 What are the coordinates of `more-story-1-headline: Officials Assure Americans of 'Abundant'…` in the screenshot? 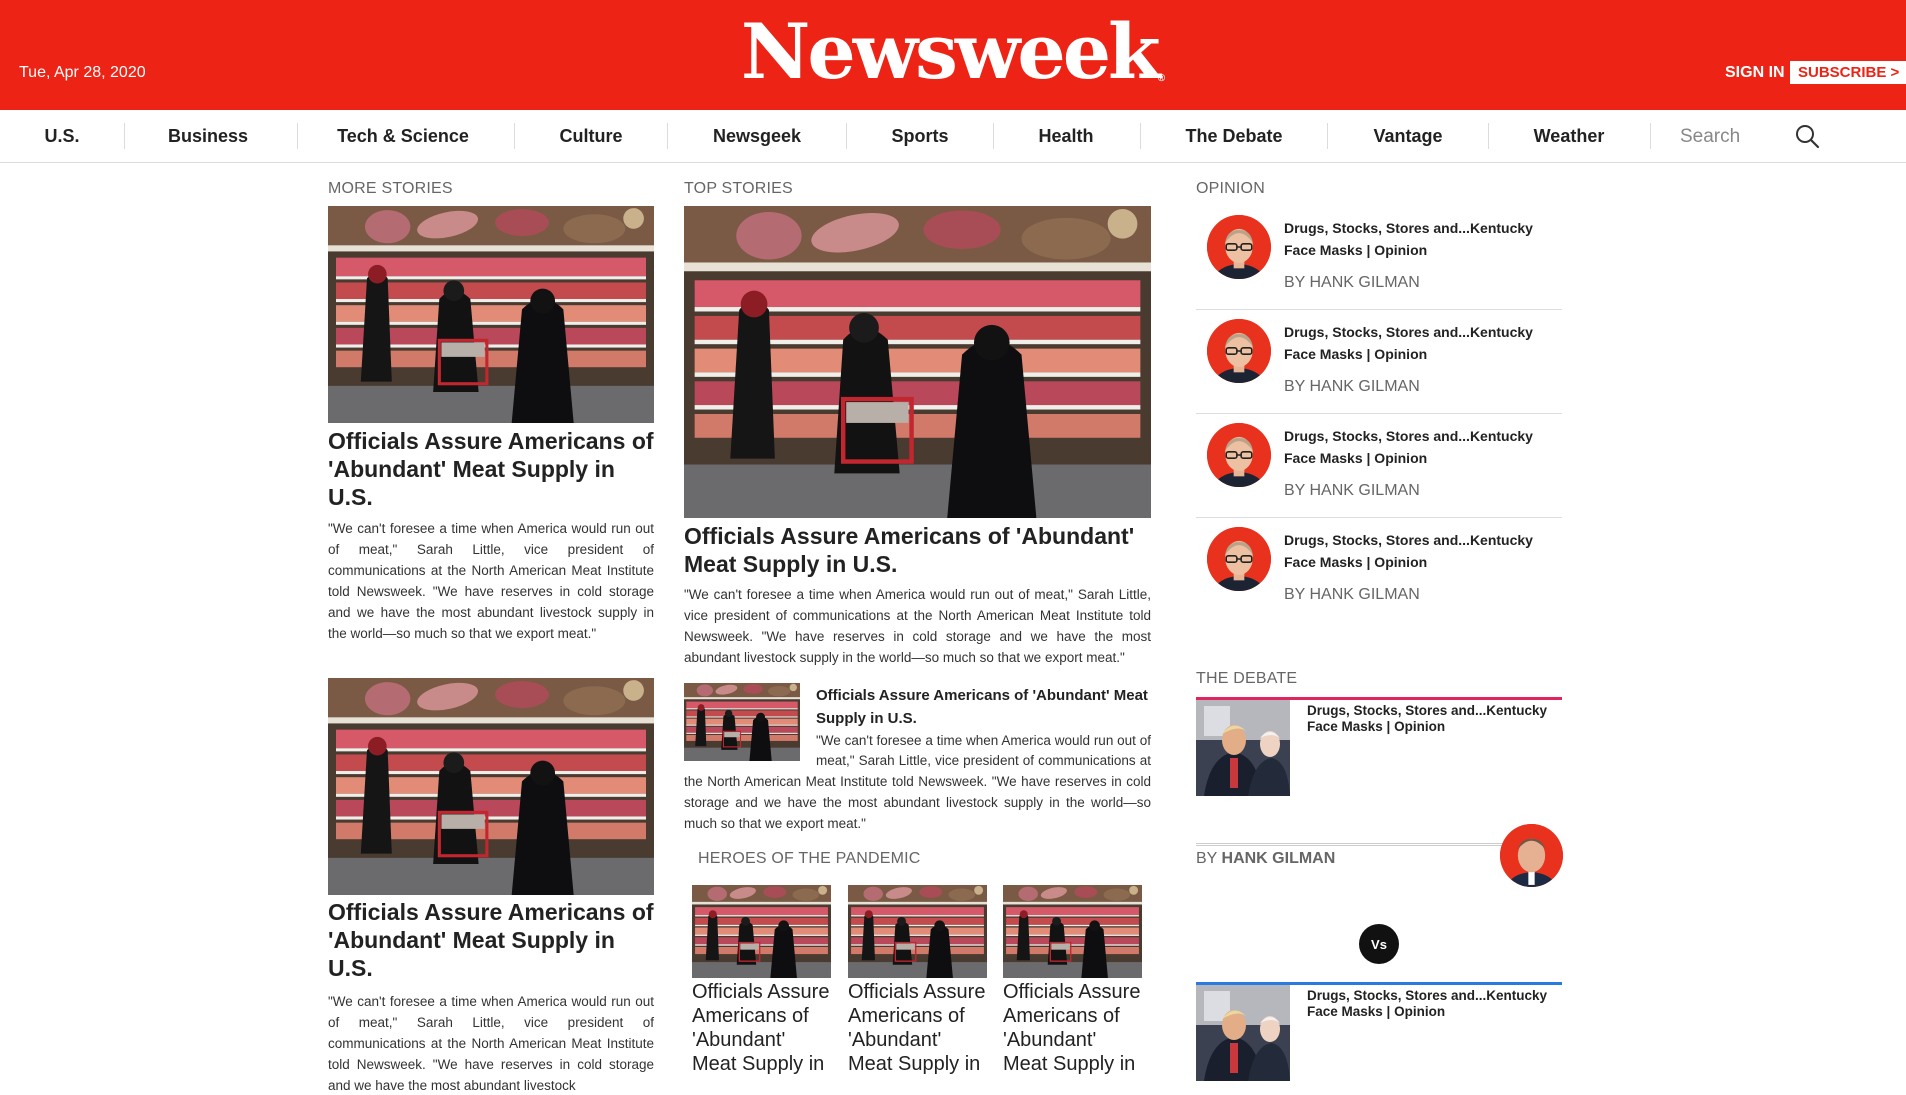 It's located at (493, 469).